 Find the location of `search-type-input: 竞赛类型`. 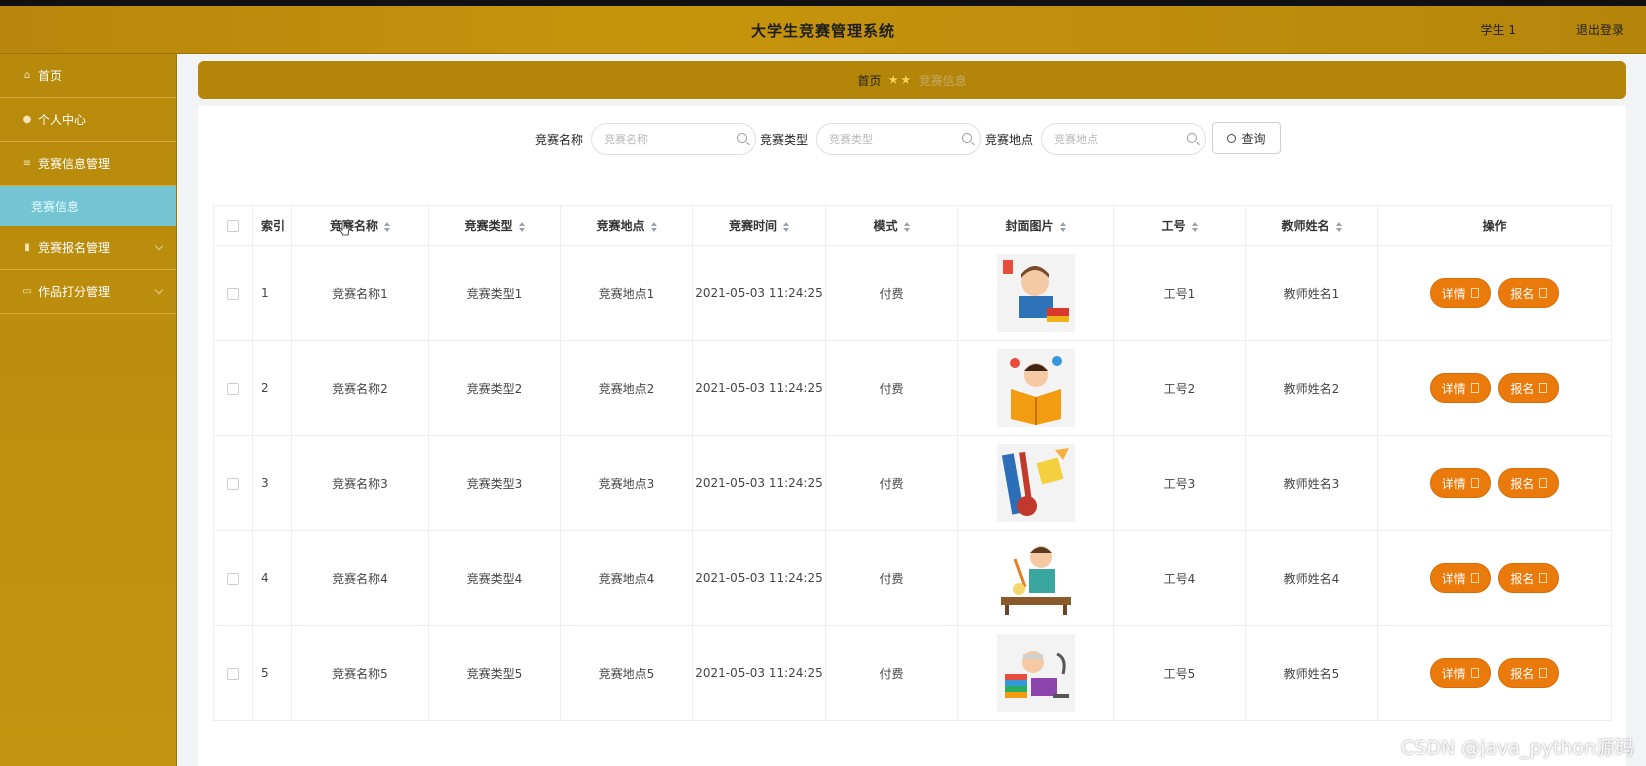

search-type-input: 竞赛类型 is located at coordinates (899, 139).